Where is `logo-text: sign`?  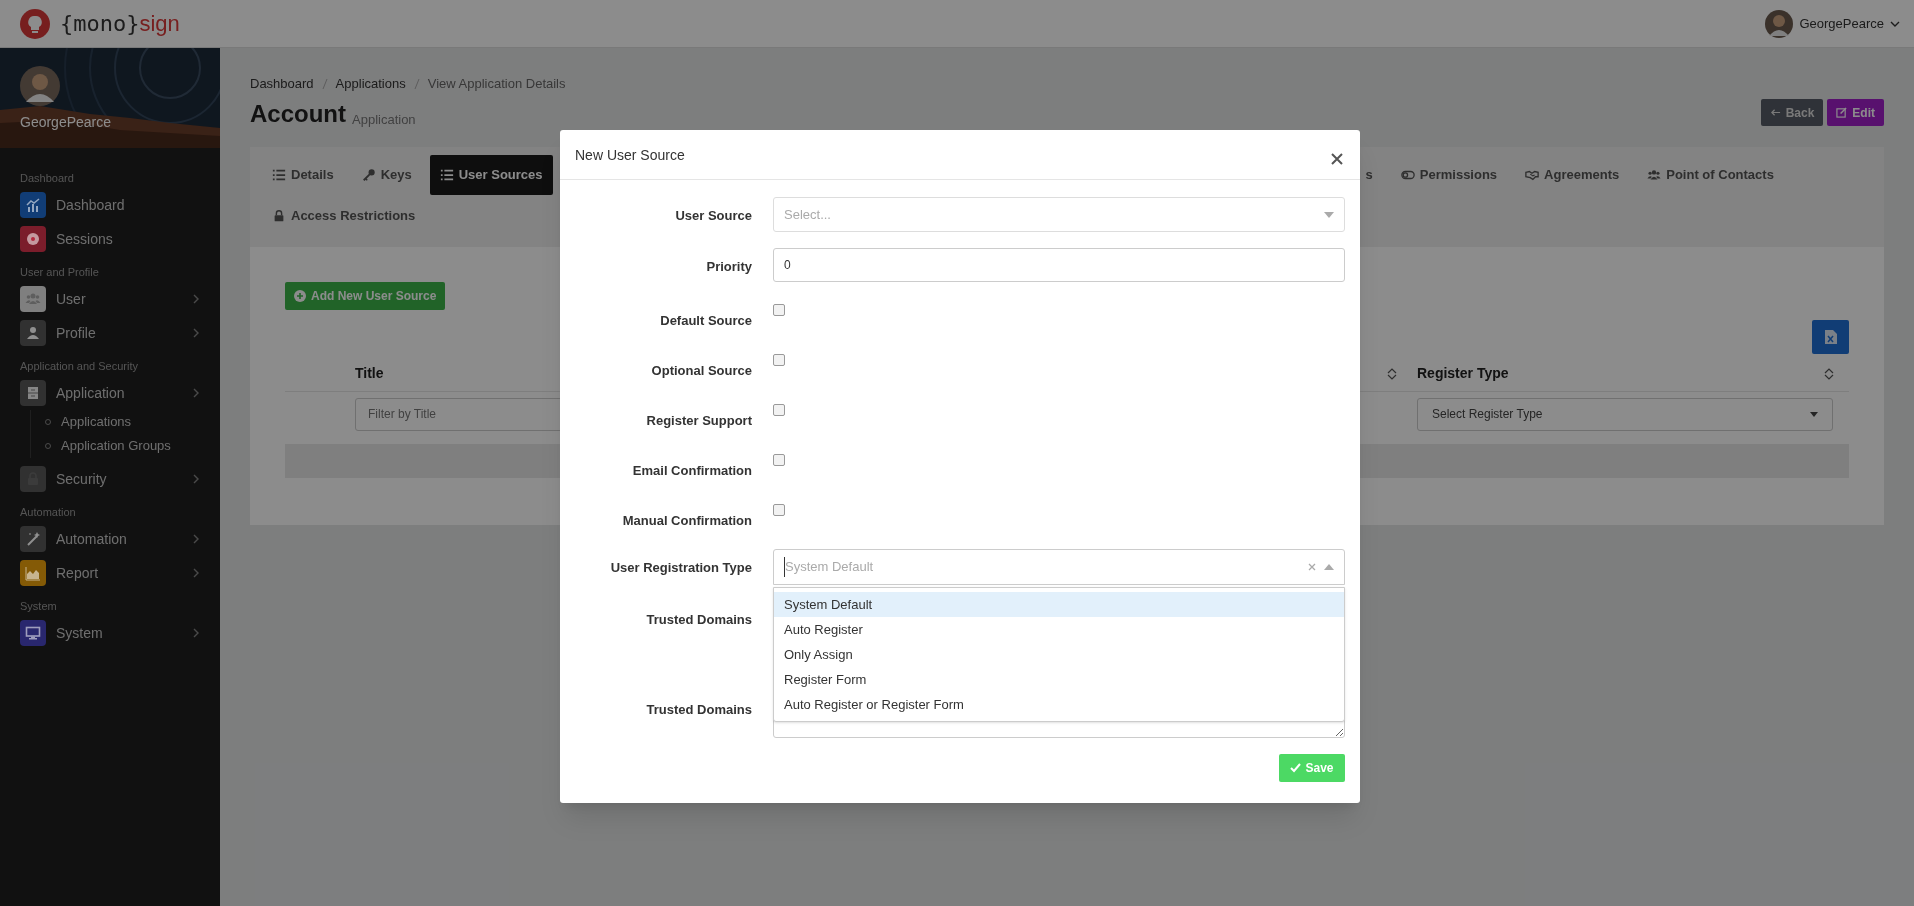 logo-text: sign is located at coordinates (159, 24).